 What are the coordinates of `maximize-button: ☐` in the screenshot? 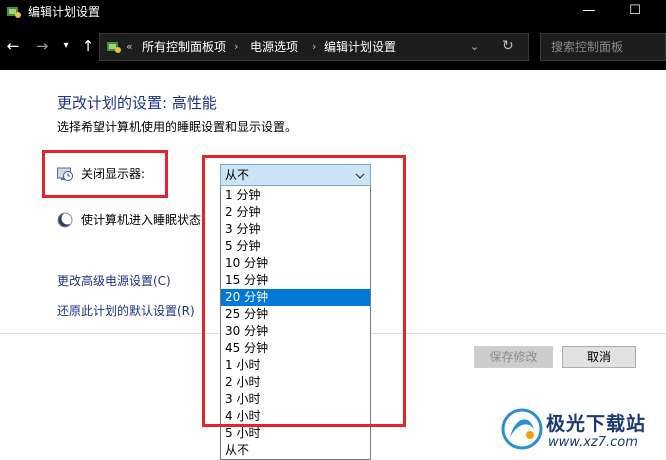 It's located at (635, 12).